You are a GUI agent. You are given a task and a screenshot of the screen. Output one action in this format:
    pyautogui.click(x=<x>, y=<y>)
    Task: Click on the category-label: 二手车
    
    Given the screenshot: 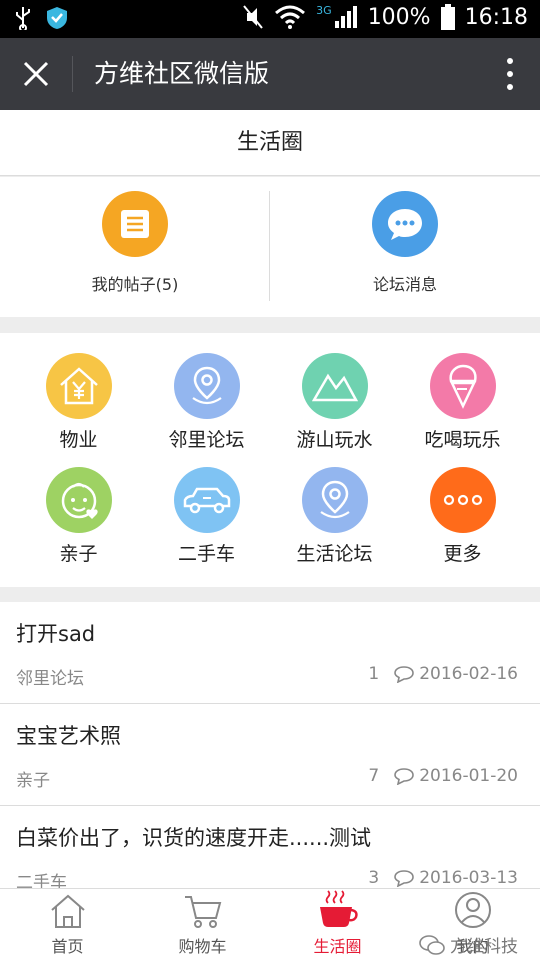 What is the action you would take?
    pyautogui.click(x=206, y=554)
    